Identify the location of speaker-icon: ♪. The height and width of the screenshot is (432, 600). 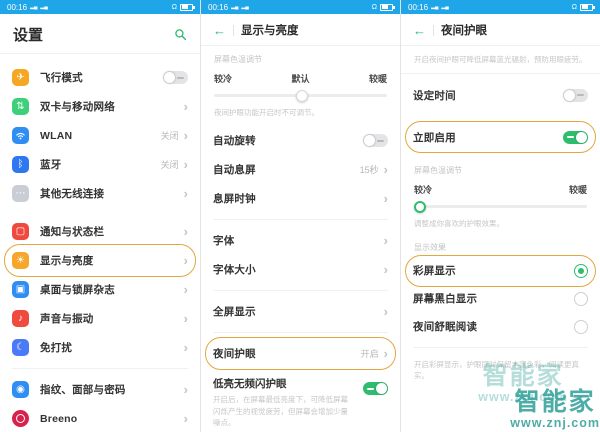
(20, 318).